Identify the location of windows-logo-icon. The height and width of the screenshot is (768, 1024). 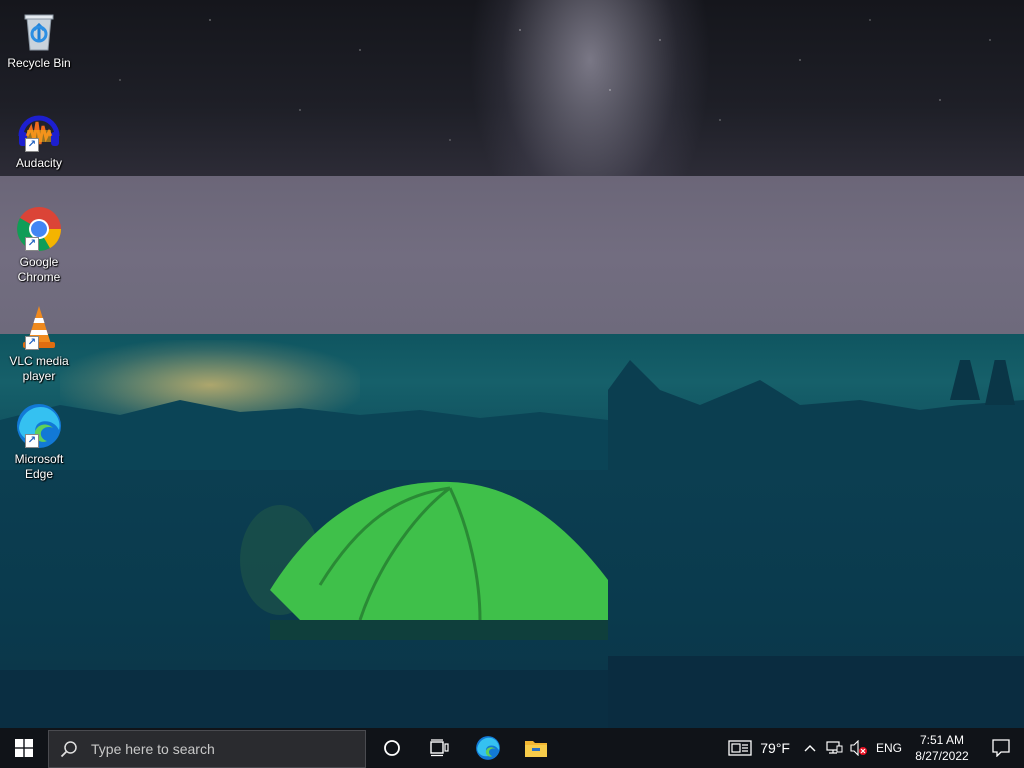
(24, 748).